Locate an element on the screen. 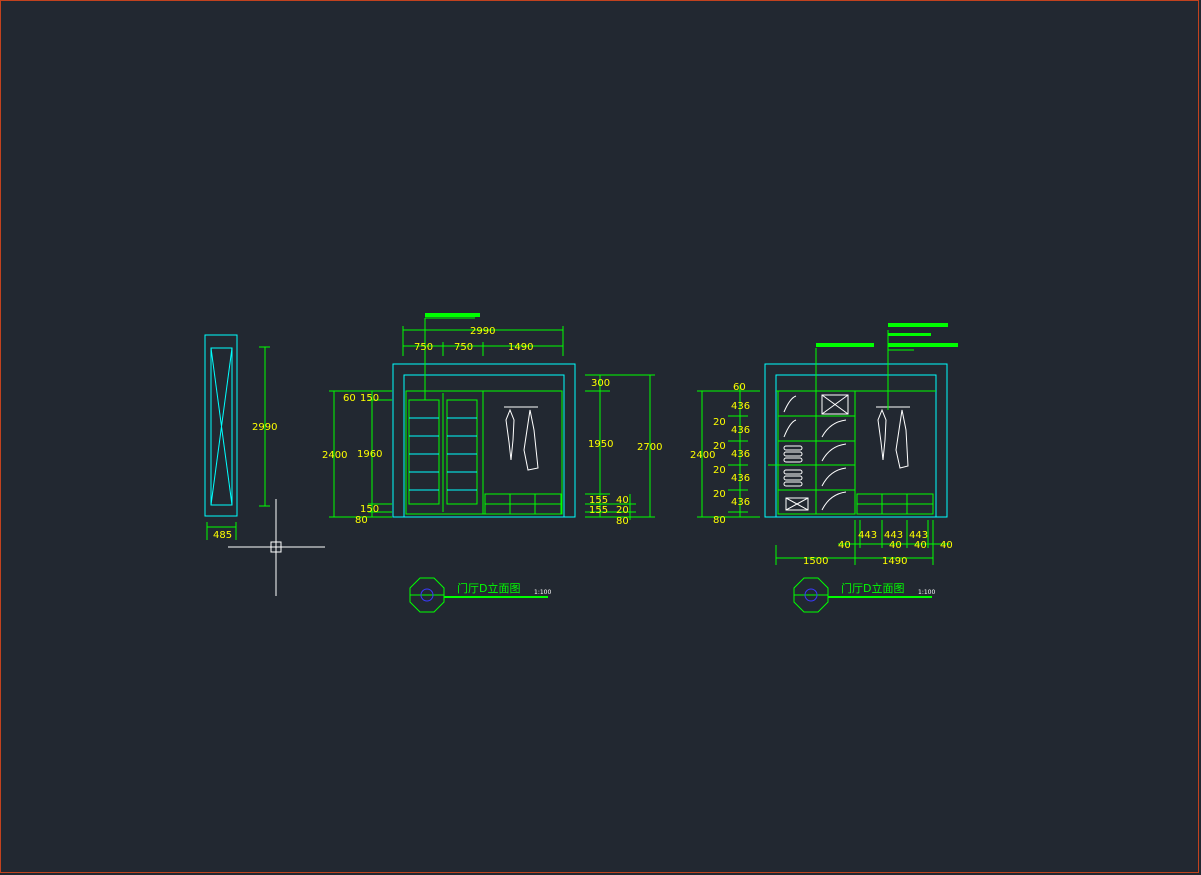 The image size is (1201, 875). section-left-dim: 80 is located at coordinates (719, 520).